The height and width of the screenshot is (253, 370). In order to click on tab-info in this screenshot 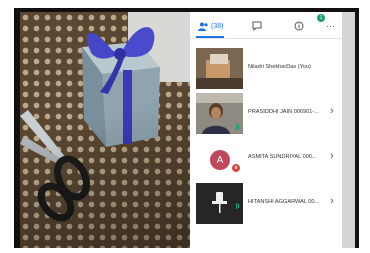, I will do `click(299, 26)`.